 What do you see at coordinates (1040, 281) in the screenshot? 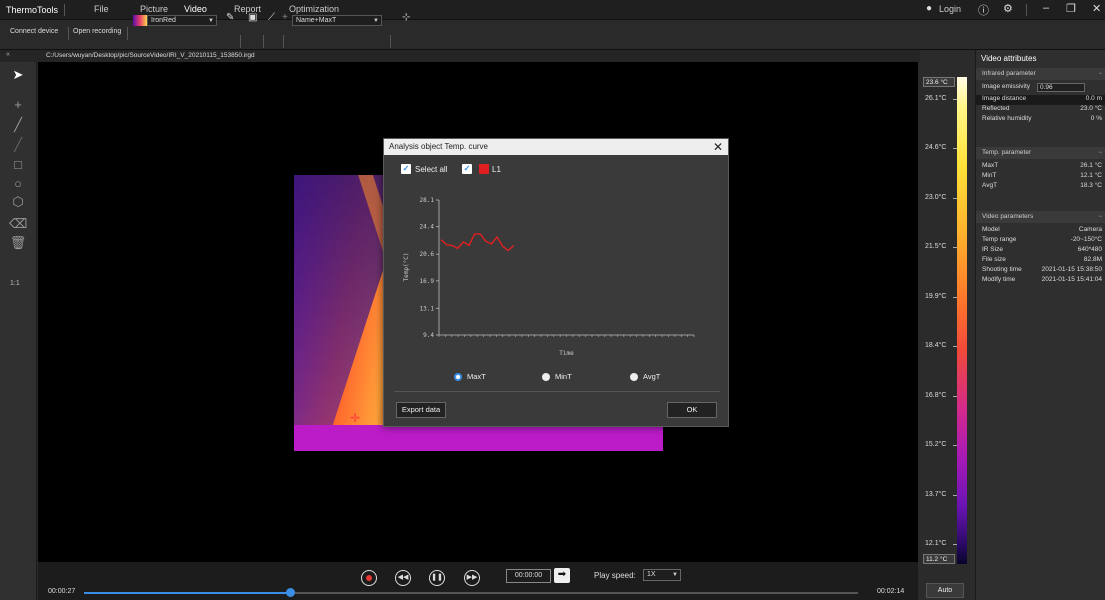
I see `property-row: Modify time 2021-01-15 15:41:04` at bounding box center [1040, 281].